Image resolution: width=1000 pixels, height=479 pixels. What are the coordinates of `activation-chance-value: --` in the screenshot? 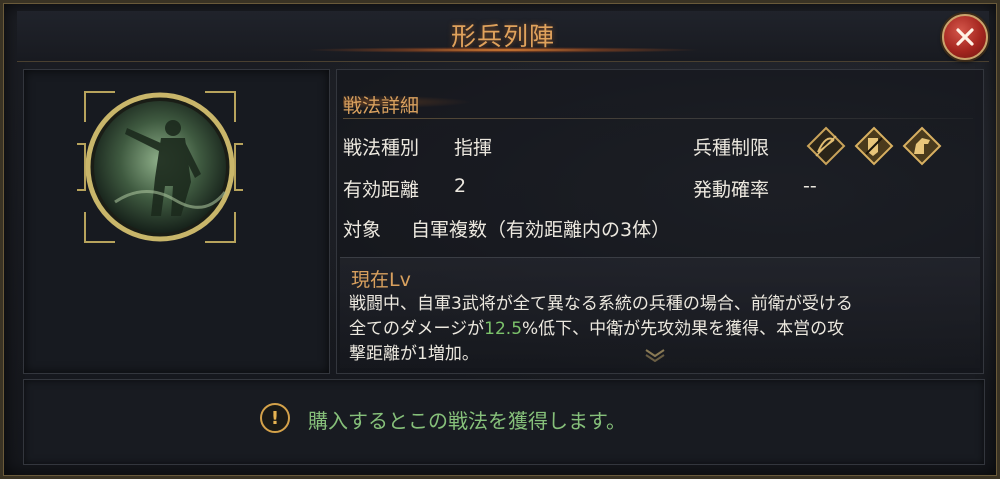 It's located at (810, 186).